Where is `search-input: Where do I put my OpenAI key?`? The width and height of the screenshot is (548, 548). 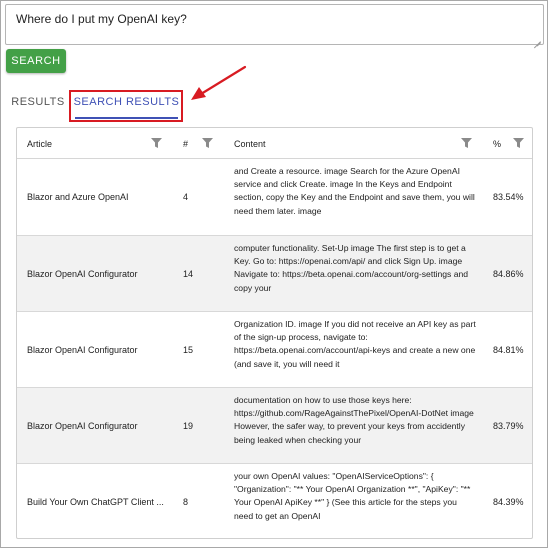
search-input: Where do I put my OpenAI key? is located at coordinates (274, 24).